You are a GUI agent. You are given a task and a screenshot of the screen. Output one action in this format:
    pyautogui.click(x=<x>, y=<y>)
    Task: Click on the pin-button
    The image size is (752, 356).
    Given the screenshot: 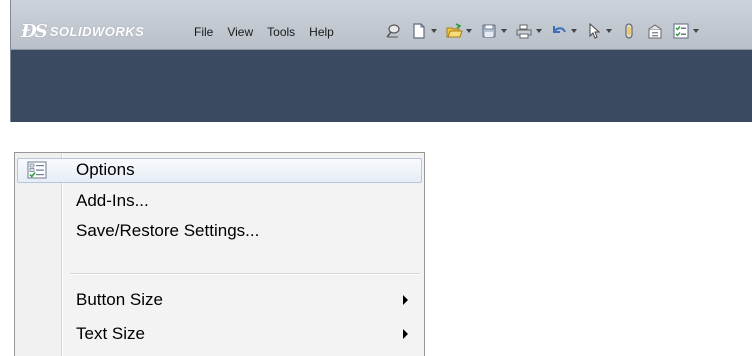 What is the action you would take?
    pyautogui.click(x=393, y=31)
    